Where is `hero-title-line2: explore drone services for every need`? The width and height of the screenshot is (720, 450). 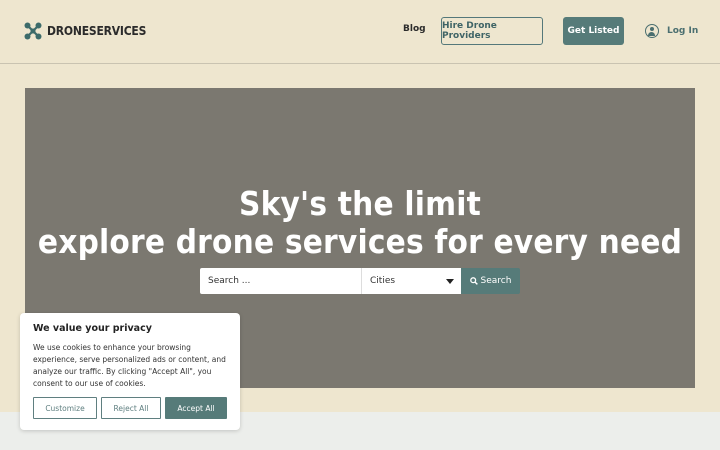 hero-title-line2: explore drone services for every need is located at coordinates (360, 241).